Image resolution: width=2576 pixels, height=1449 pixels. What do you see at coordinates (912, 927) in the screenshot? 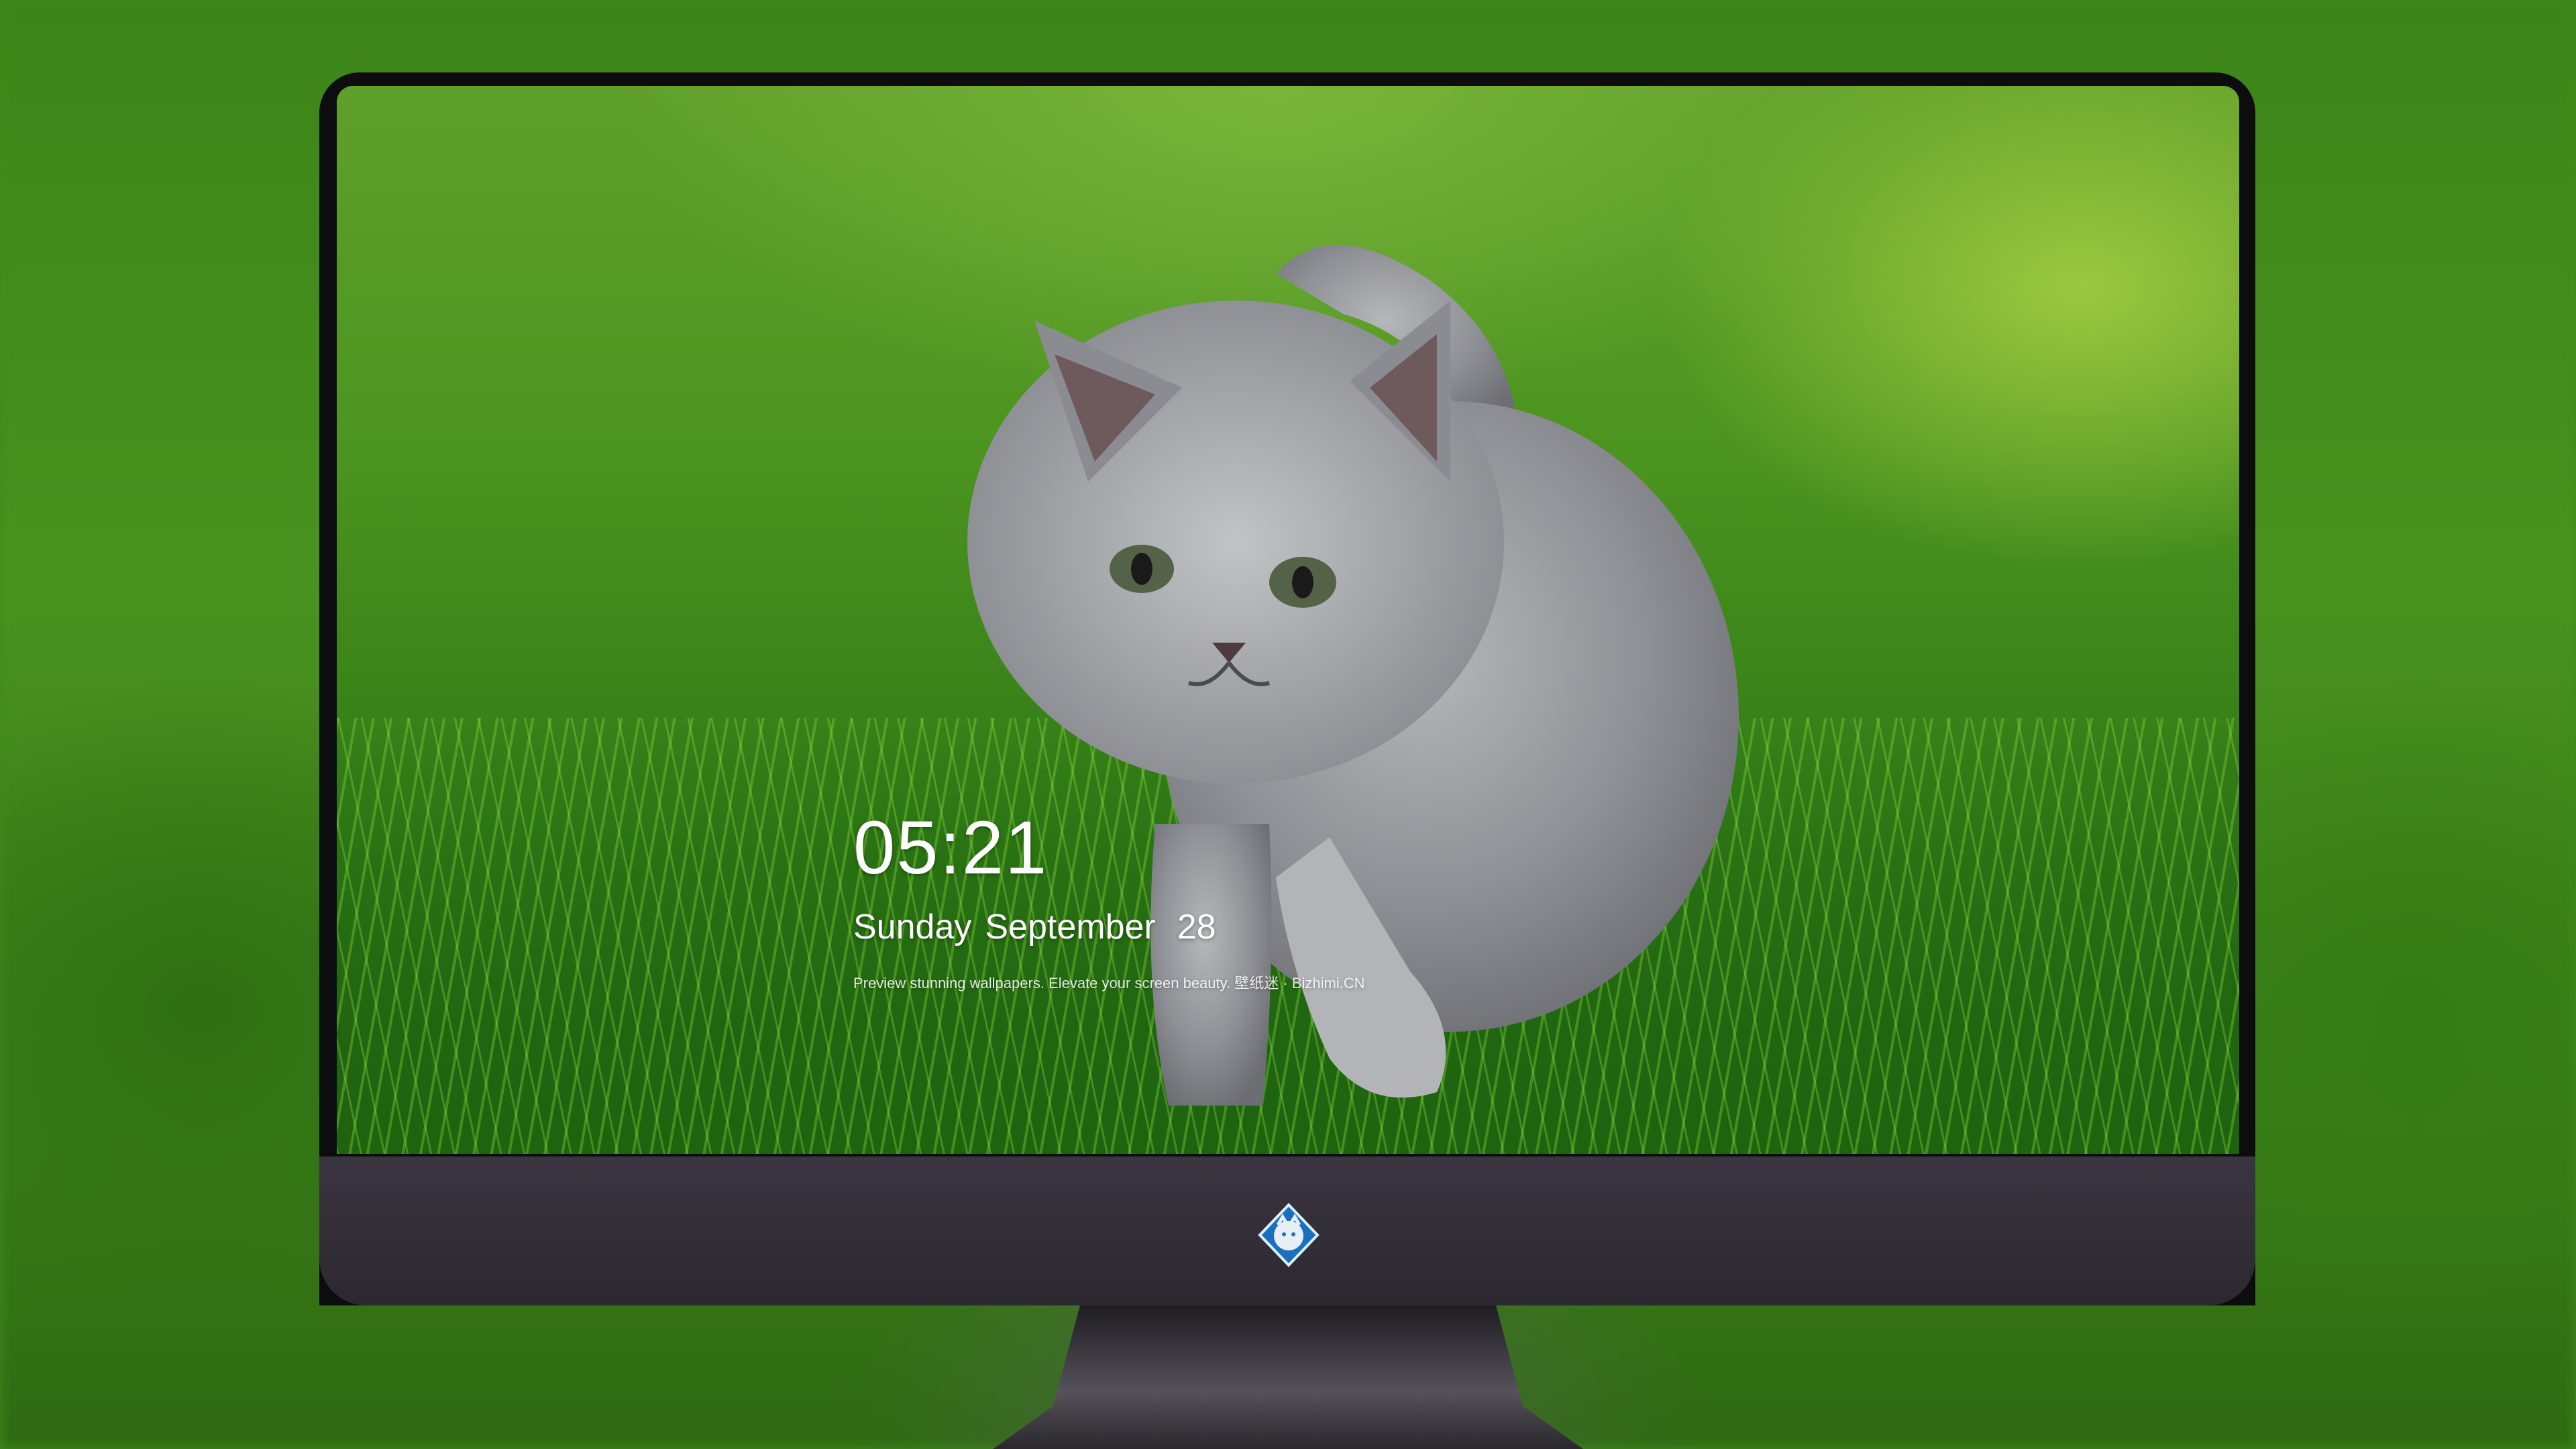
I see `weekday-label: Sunday` at bounding box center [912, 927].